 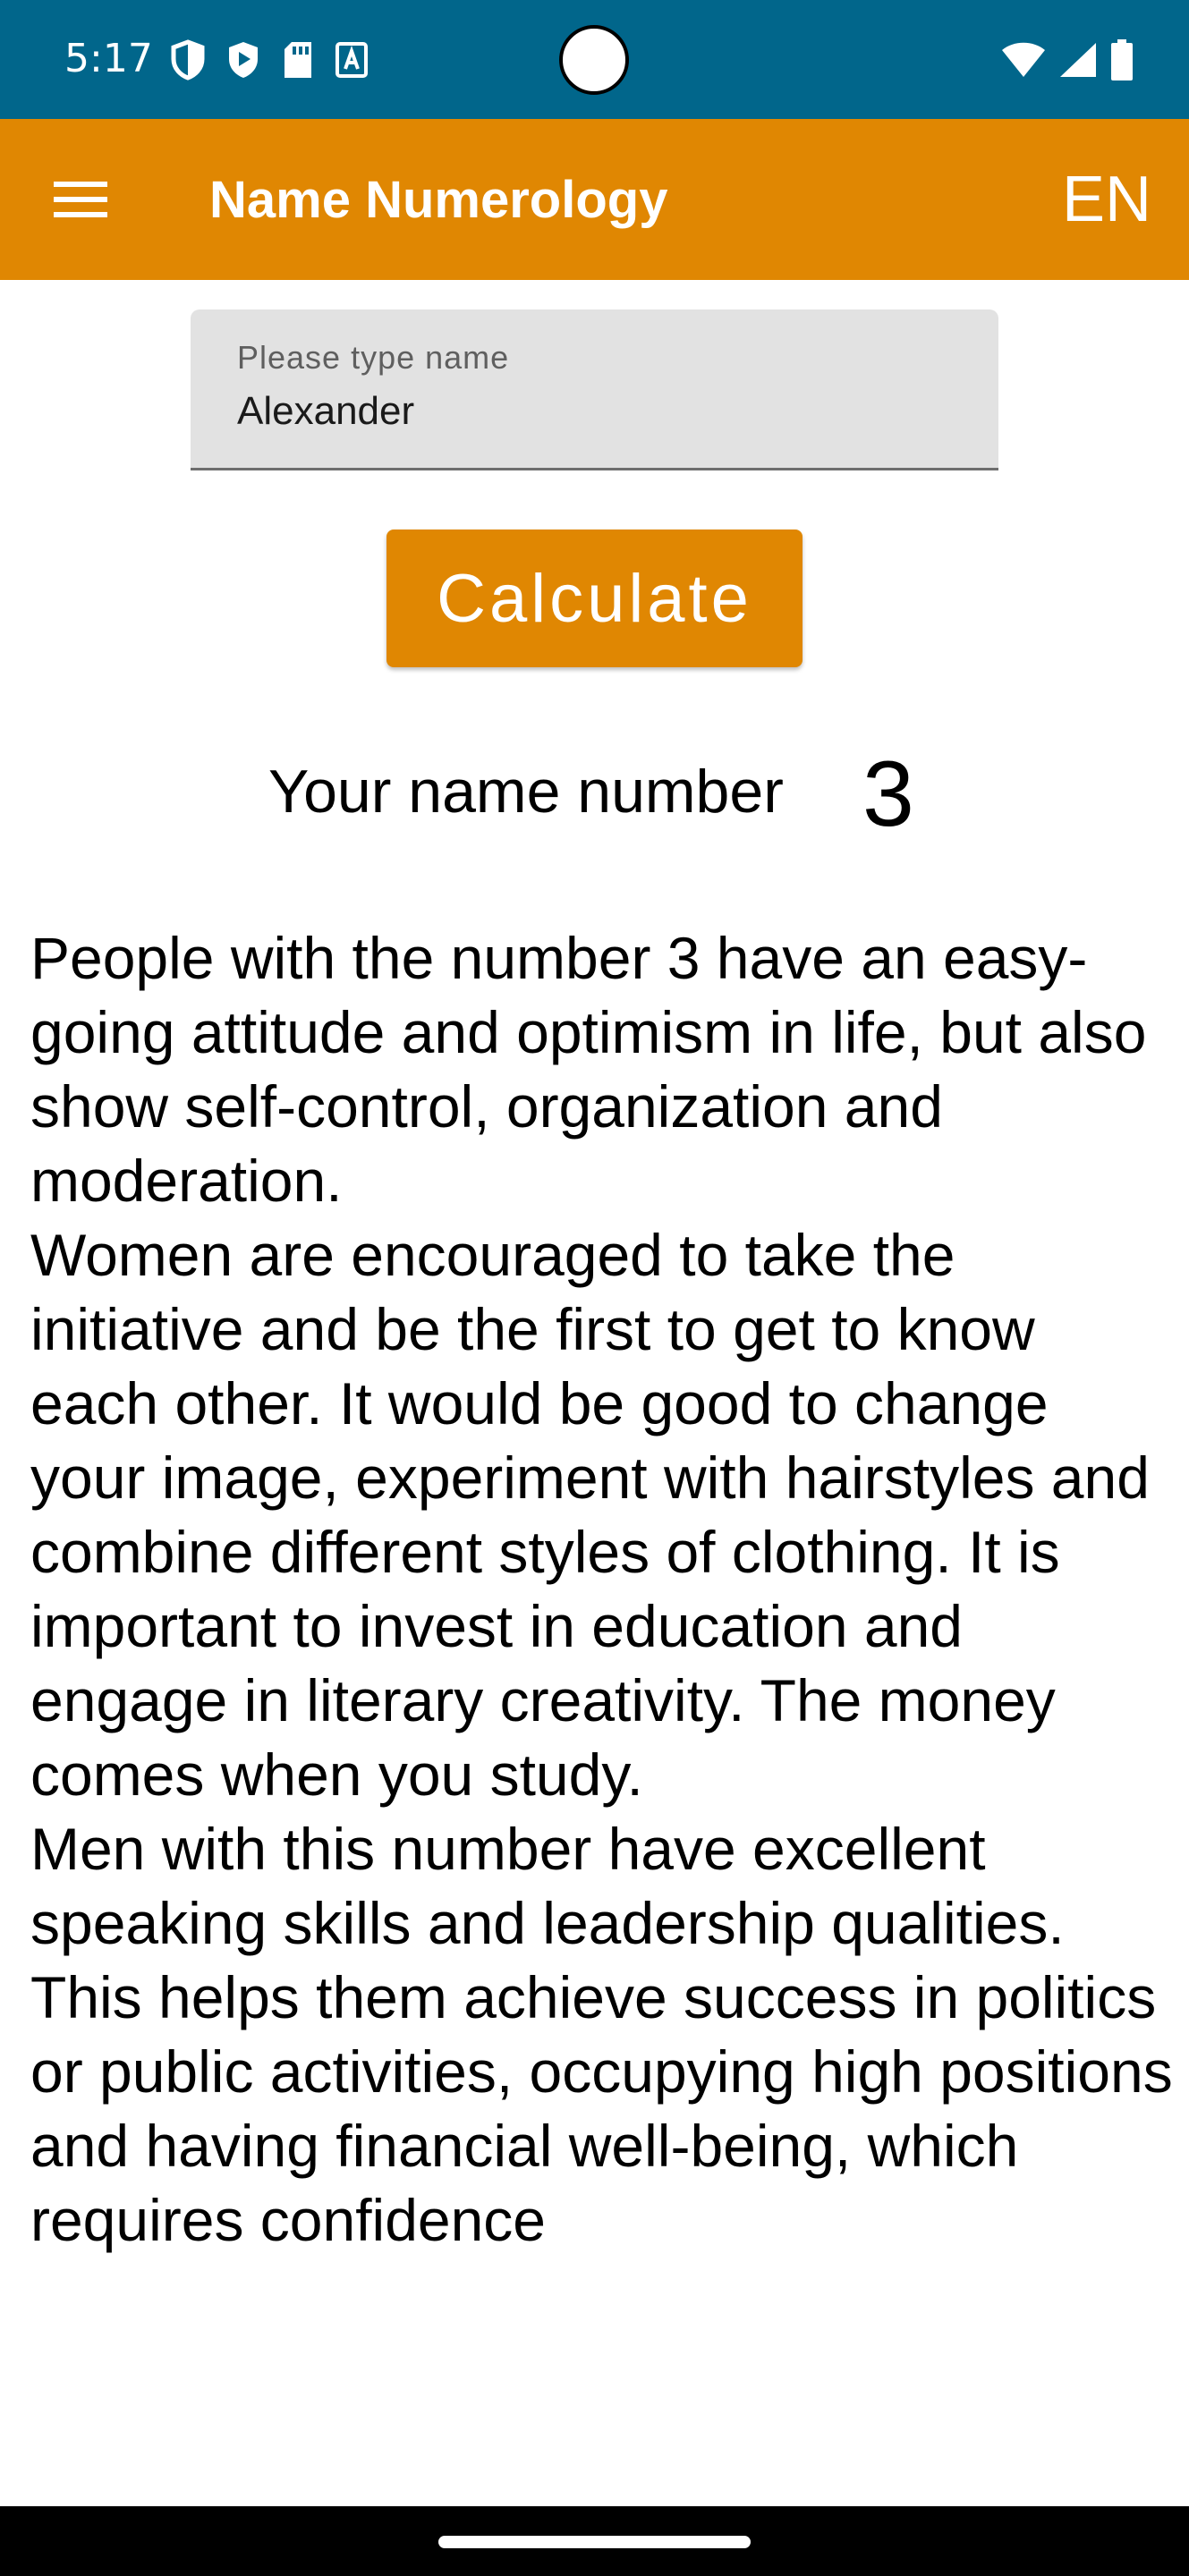 I want to click on signal-icon, so click(x=1078, y=60).